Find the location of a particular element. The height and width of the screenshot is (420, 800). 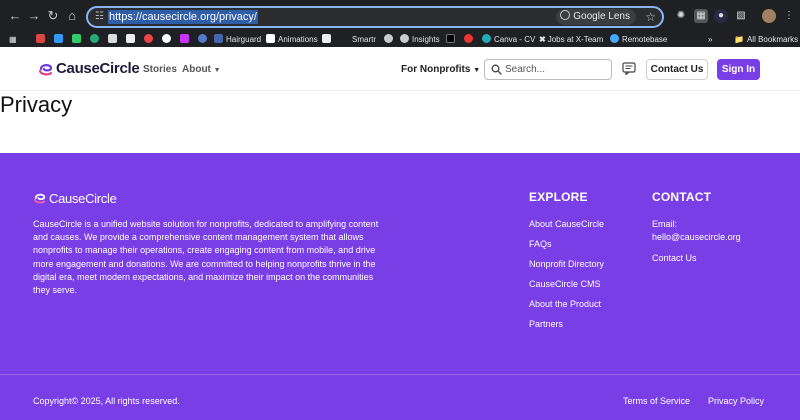

sign-in-button: Sign In is located at coordinates (738, 69).